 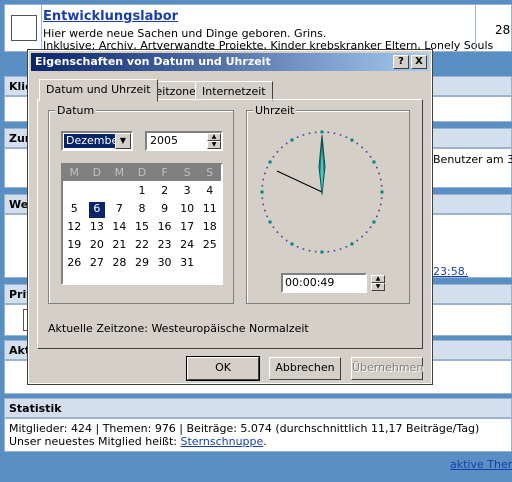 What do you see at coordinates (187, 228) in the screenshot?
I see `calendar-day: 17` at bounding box center [187, 228].